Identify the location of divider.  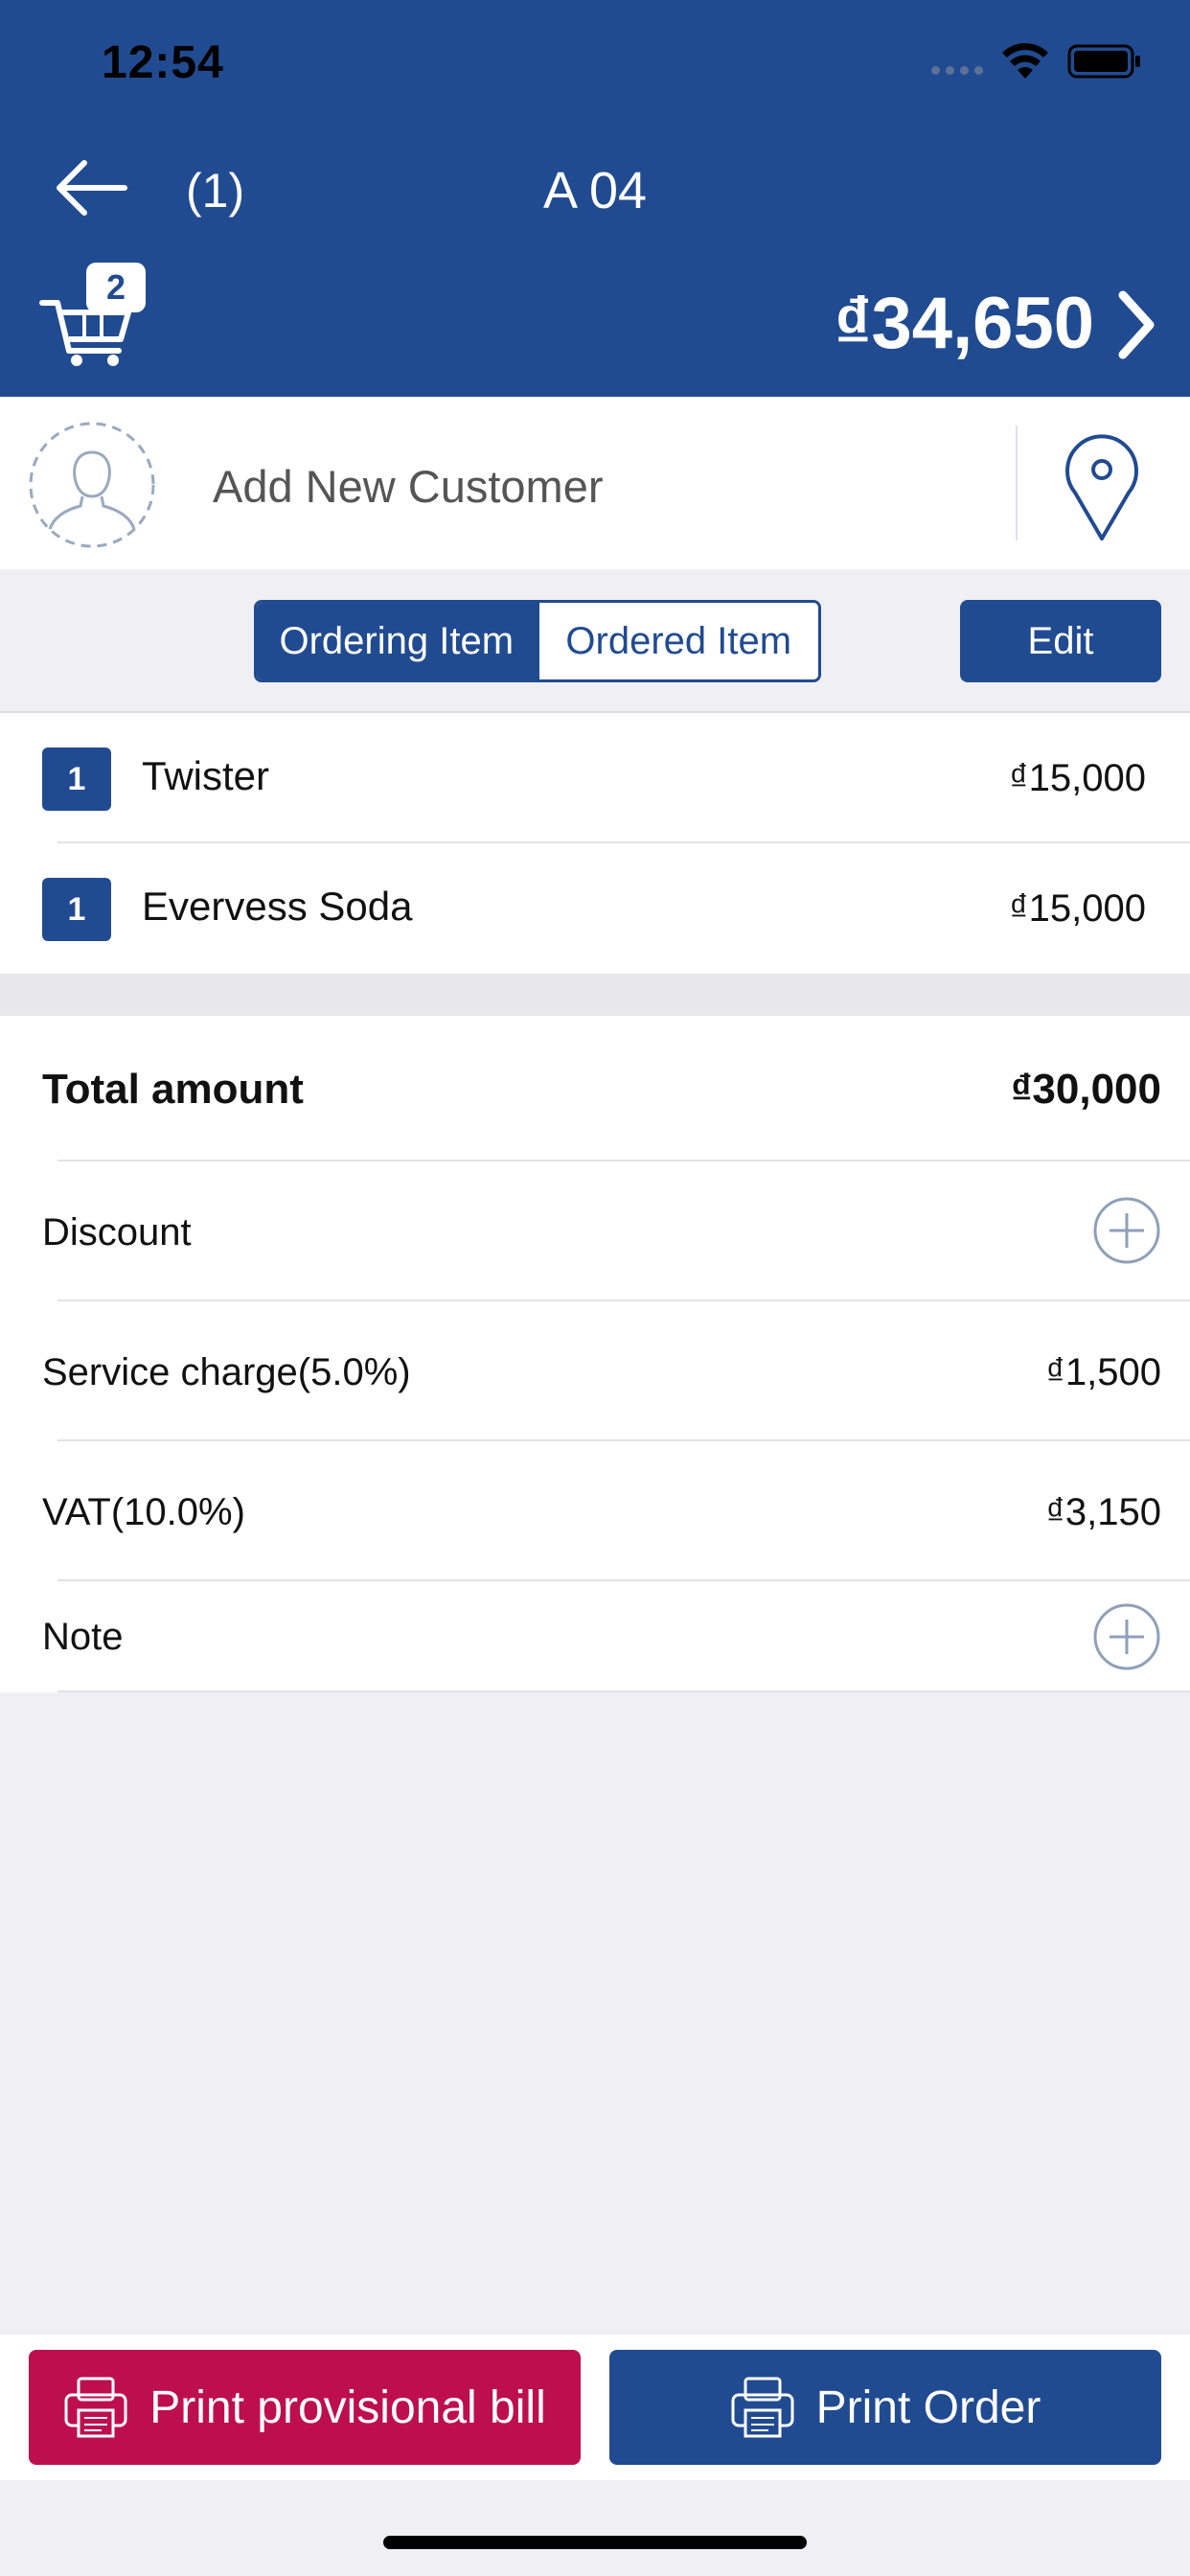
(1017, 483).